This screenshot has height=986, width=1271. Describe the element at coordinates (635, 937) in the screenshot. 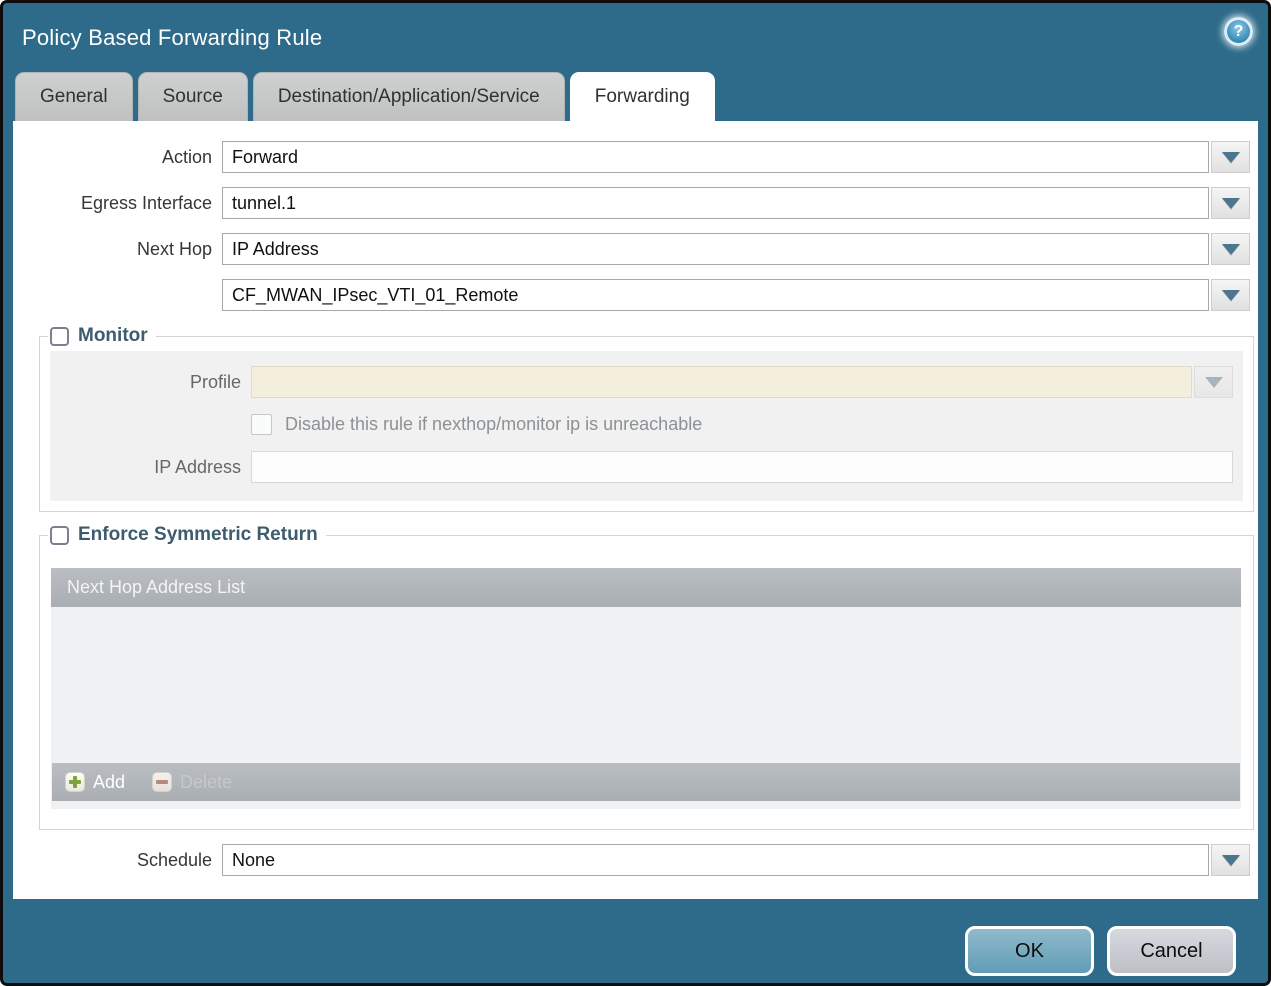

I see `dialog-footer: OK Cancel` at that location.